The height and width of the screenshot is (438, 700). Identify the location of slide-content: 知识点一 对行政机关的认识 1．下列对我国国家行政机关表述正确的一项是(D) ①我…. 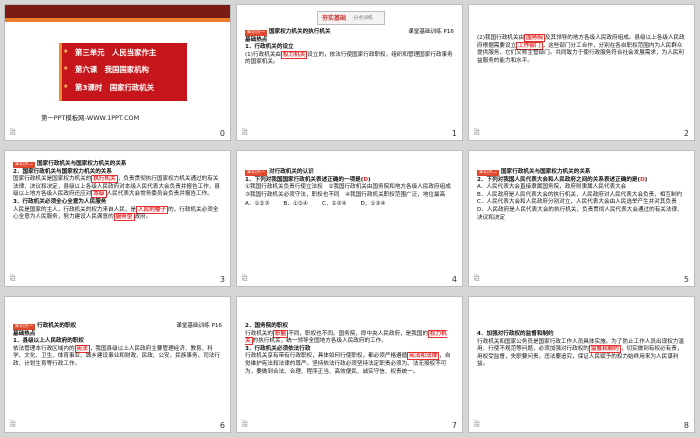
(351, 189).